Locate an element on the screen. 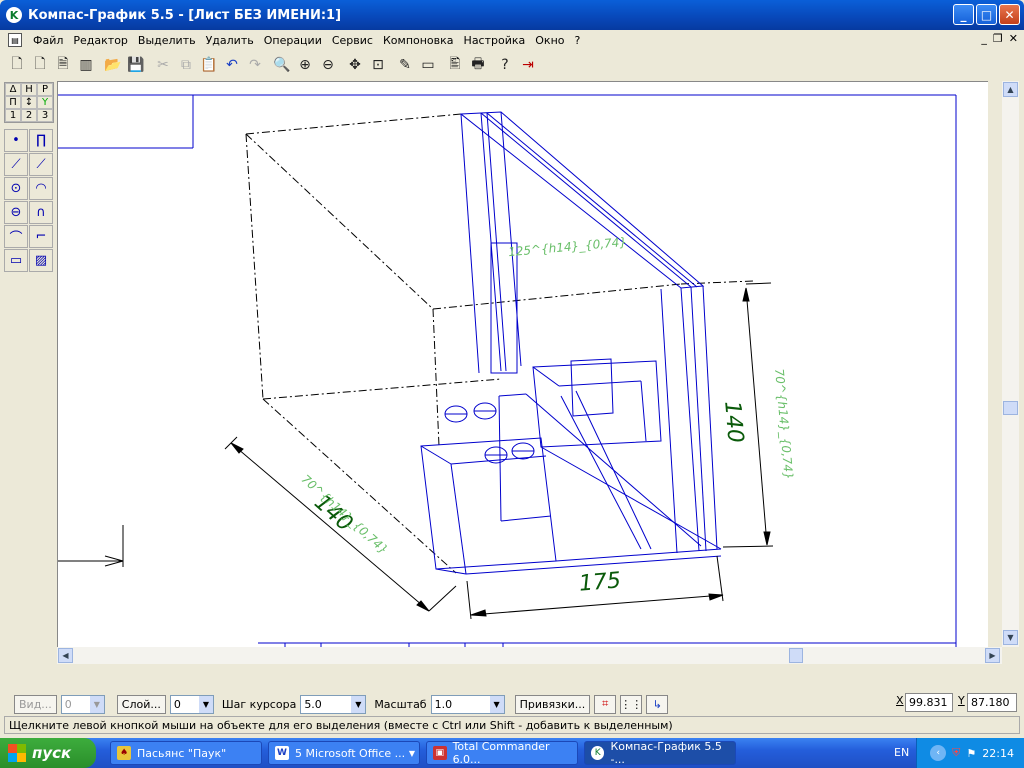 This screenshot has width=1024, height=768. zoom-in-icon: ⊕ is located at coordinates (305, 65).